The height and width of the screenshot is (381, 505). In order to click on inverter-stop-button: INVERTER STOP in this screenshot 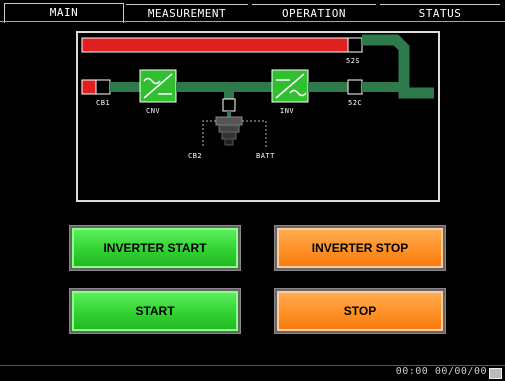, I will do `click(360, 248)`.